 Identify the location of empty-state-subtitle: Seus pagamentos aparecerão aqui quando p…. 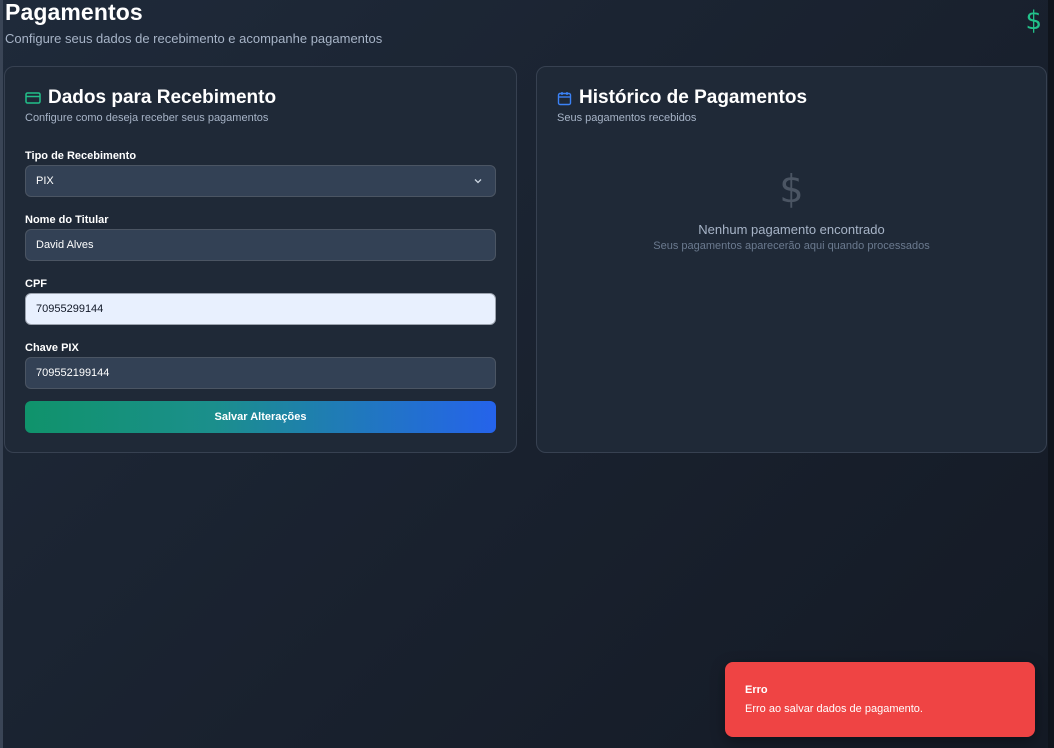
(791, 246).